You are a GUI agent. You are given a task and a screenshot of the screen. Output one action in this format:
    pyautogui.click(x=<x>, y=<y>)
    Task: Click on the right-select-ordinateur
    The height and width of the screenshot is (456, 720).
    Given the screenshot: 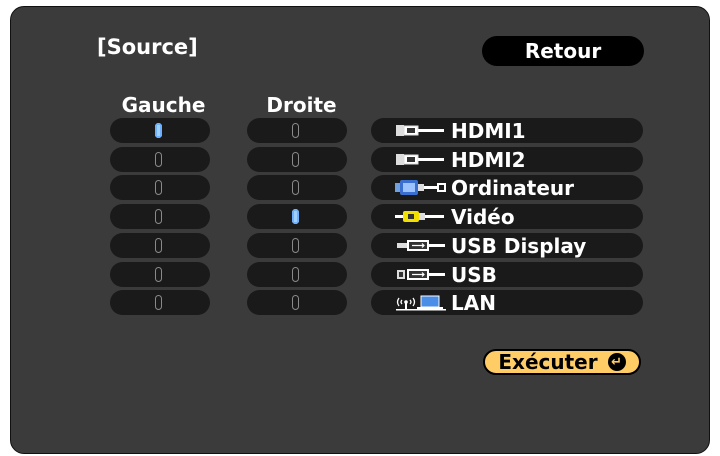 What is the action you would take?
    pyautogui.click(x=297, y=187)
    